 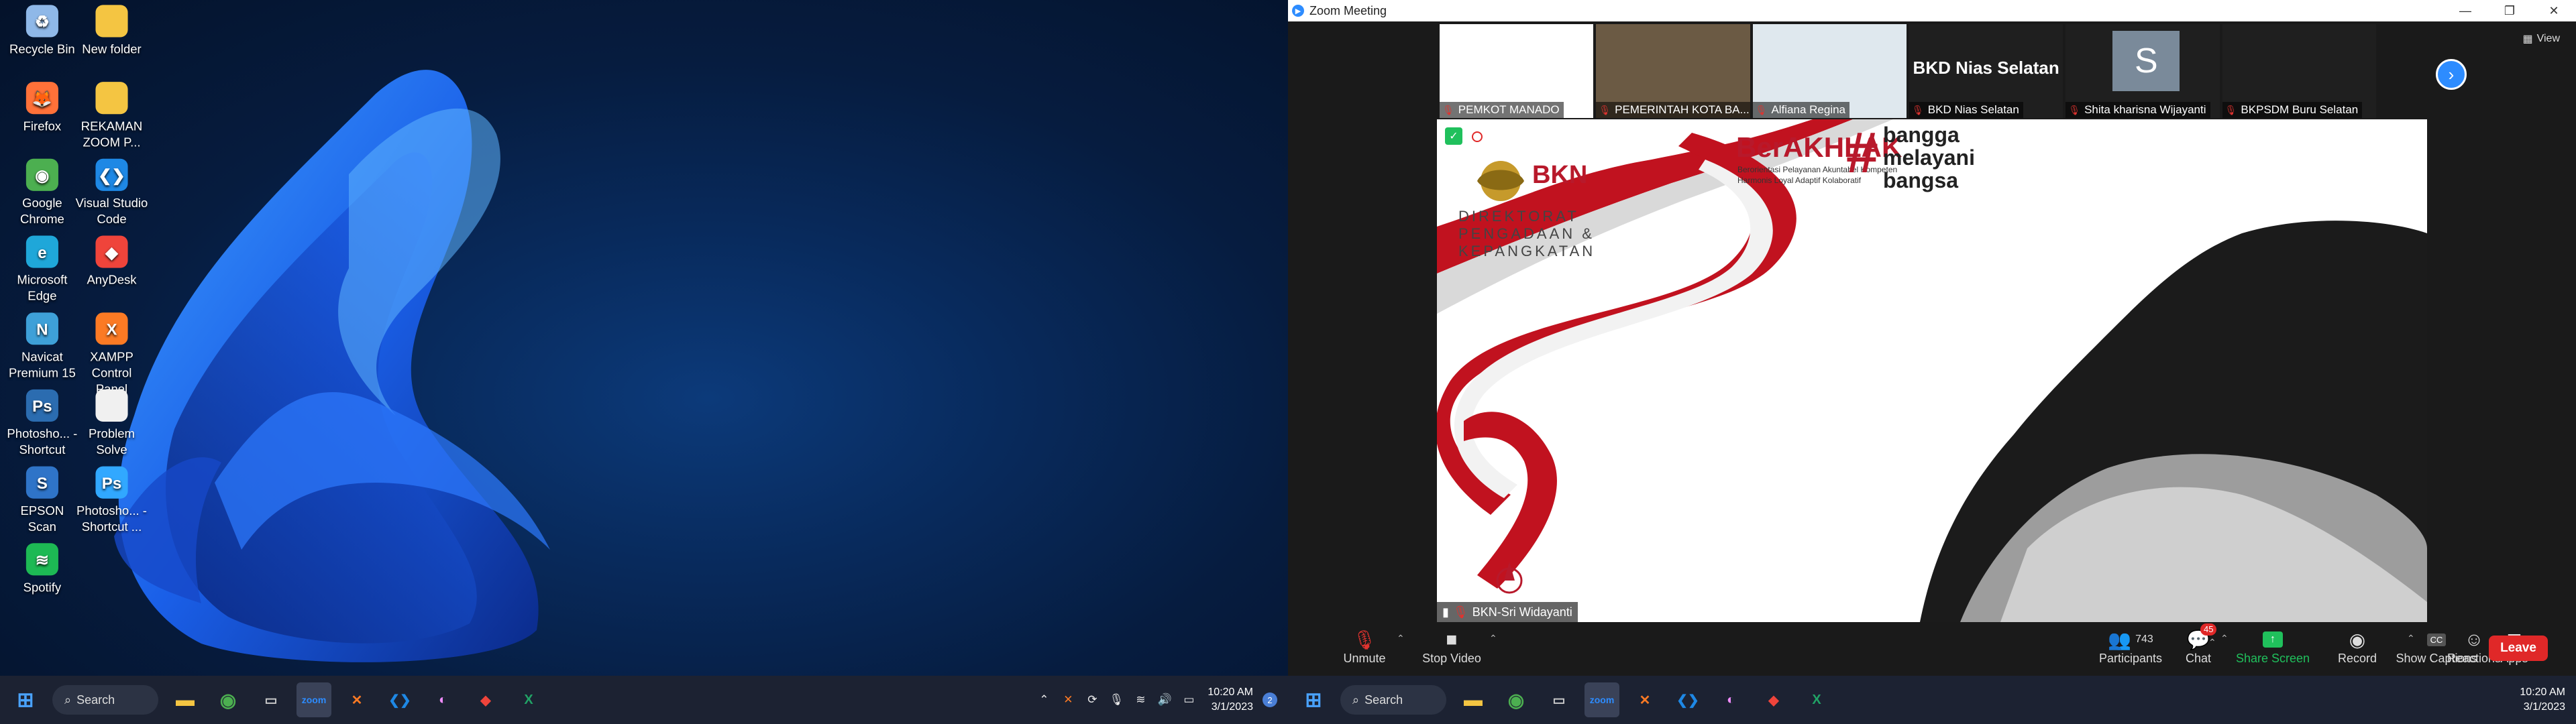 I want to click on participant-name: BKPSDM Buru Selatan, so click(x=2300, y=109).